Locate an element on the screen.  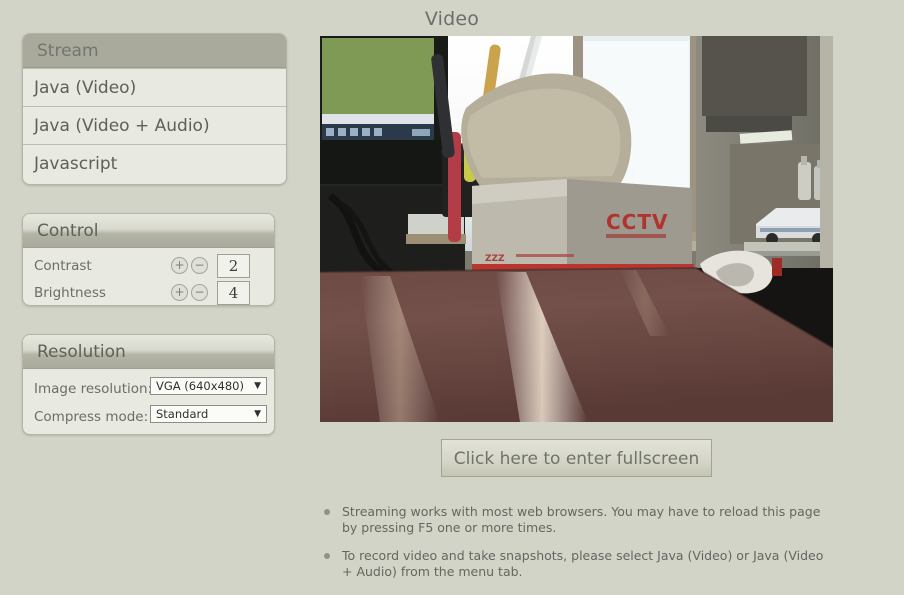
control-row-contrast: Contrast + − 2 is located at coordinates (148, 267).